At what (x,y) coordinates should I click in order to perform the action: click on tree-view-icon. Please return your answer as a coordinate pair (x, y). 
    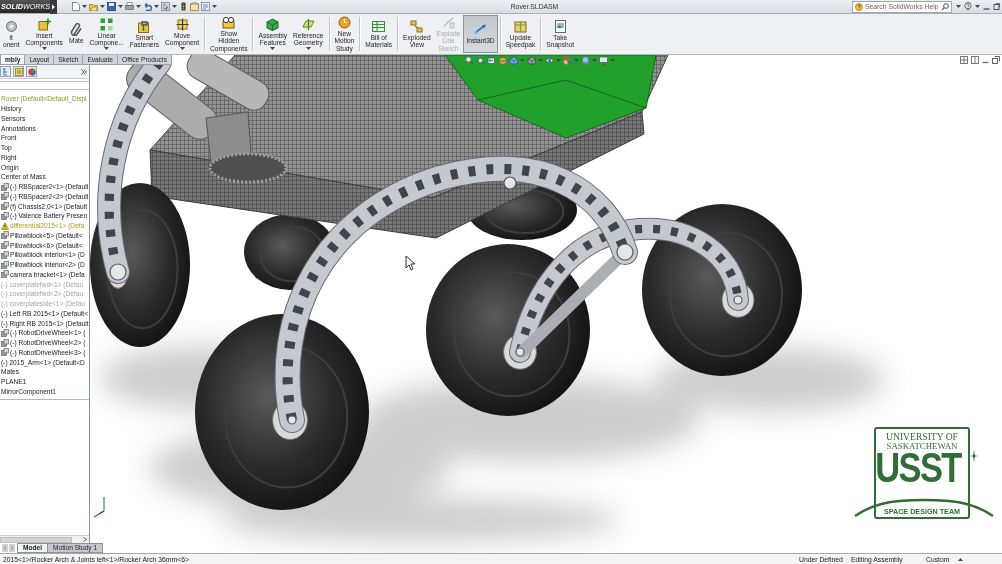
    Looking at the image, I should click on (5, 71).